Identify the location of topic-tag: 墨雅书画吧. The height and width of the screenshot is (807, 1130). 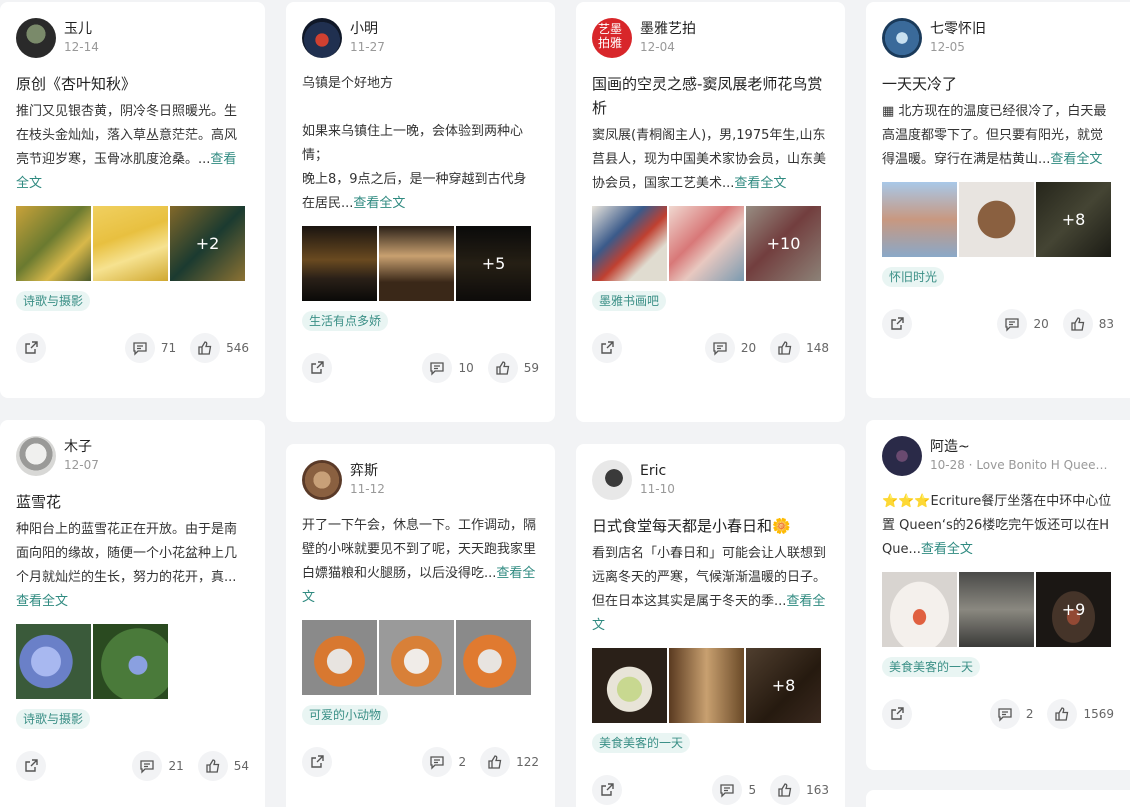
(629, 301).